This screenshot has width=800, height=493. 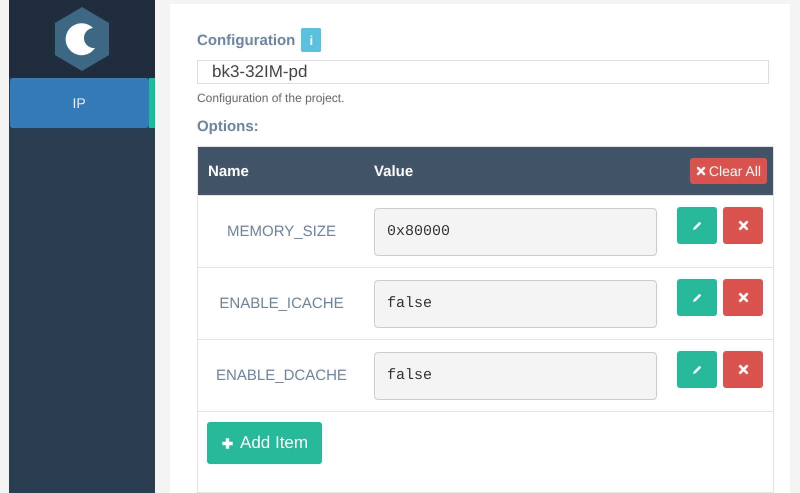 What do you see at coordinates (515, 232) in the screenshot?
I see `value-field: 0x80000` at bounding box center [515, 232].